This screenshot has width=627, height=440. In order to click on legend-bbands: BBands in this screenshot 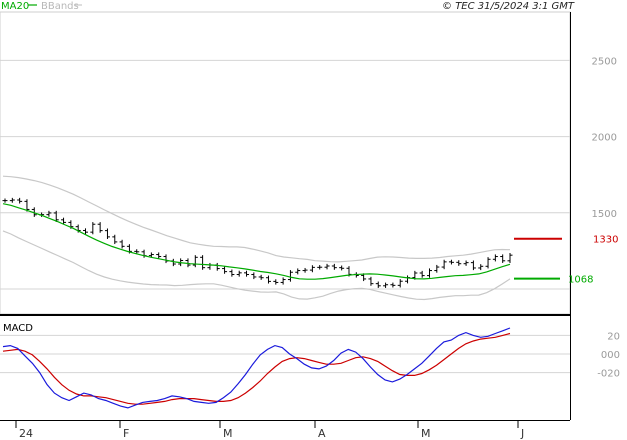, I will do `click(60, 6)`.